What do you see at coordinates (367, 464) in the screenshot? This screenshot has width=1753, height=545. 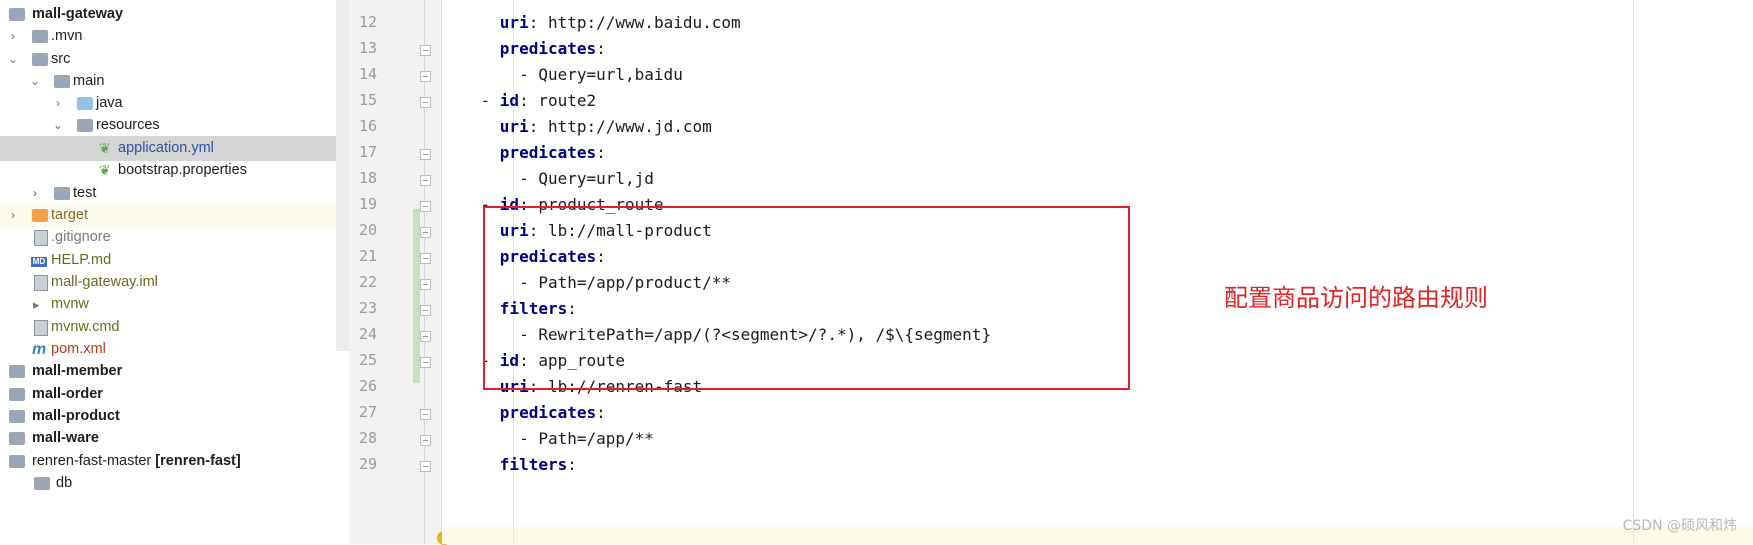 I see `line-number: 29` at bounding box center [367, 464].